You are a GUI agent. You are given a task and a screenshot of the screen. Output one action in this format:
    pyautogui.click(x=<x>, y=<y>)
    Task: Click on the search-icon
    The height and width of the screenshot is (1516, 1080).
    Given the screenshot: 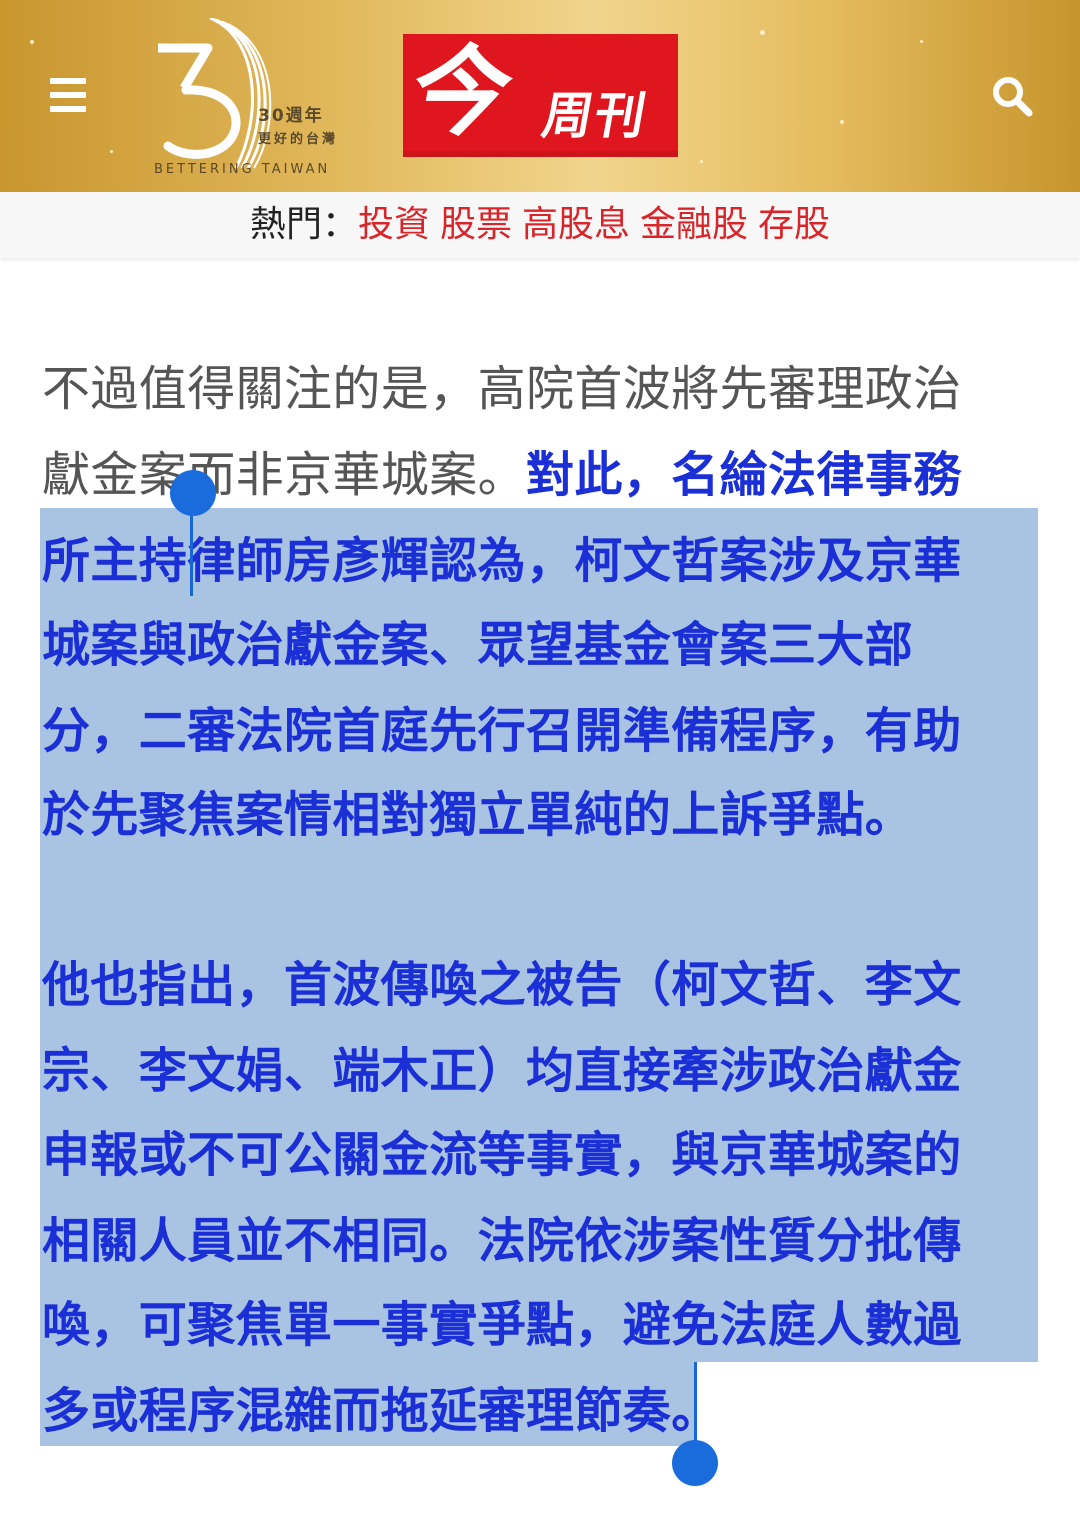 What is the action you would take?
    pyautogui.click(x=1012, y=96)
    